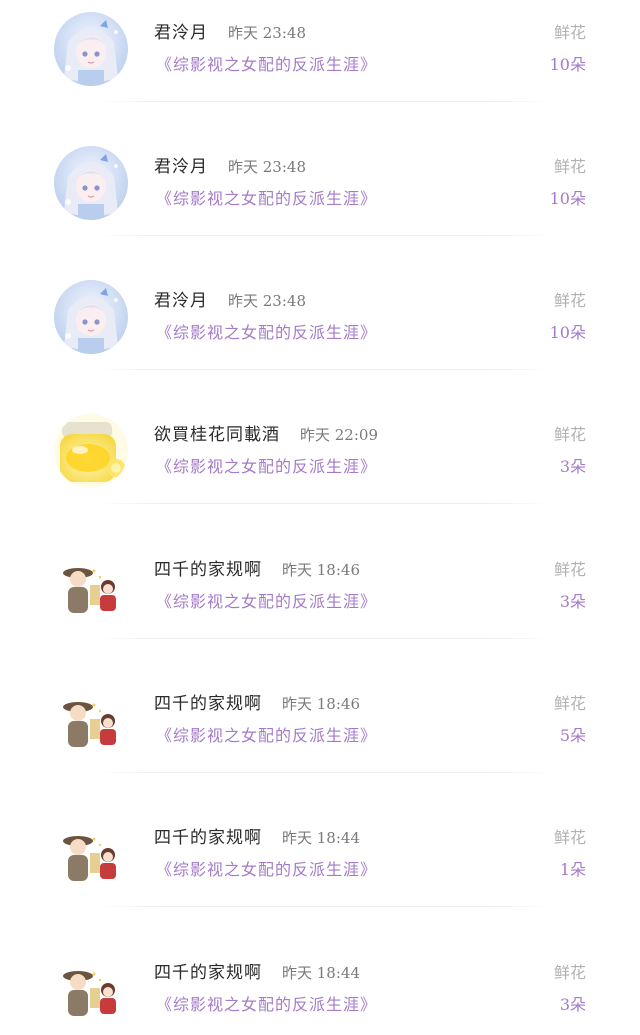  I want to click on gift-count: 1朵, so click(572, 869).